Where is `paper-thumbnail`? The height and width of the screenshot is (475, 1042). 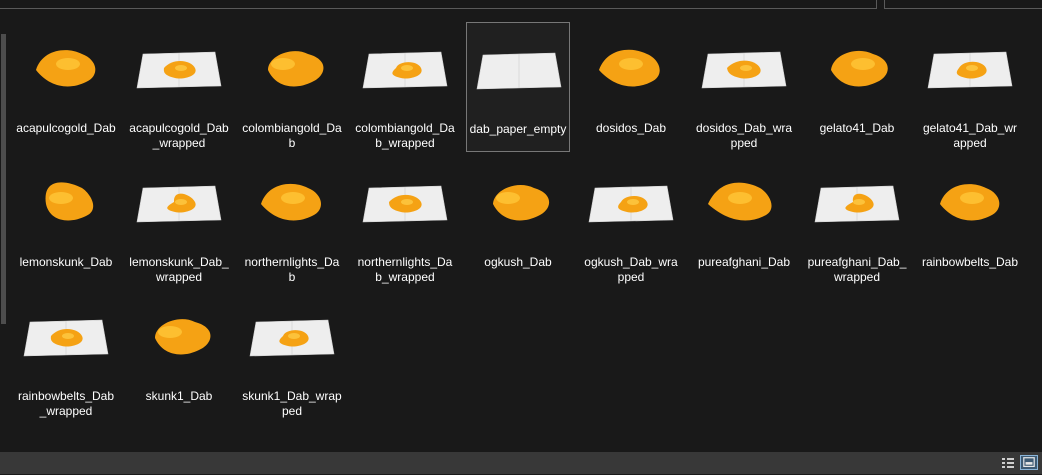 paper-thumbnail is located at coordinates (519, 68).